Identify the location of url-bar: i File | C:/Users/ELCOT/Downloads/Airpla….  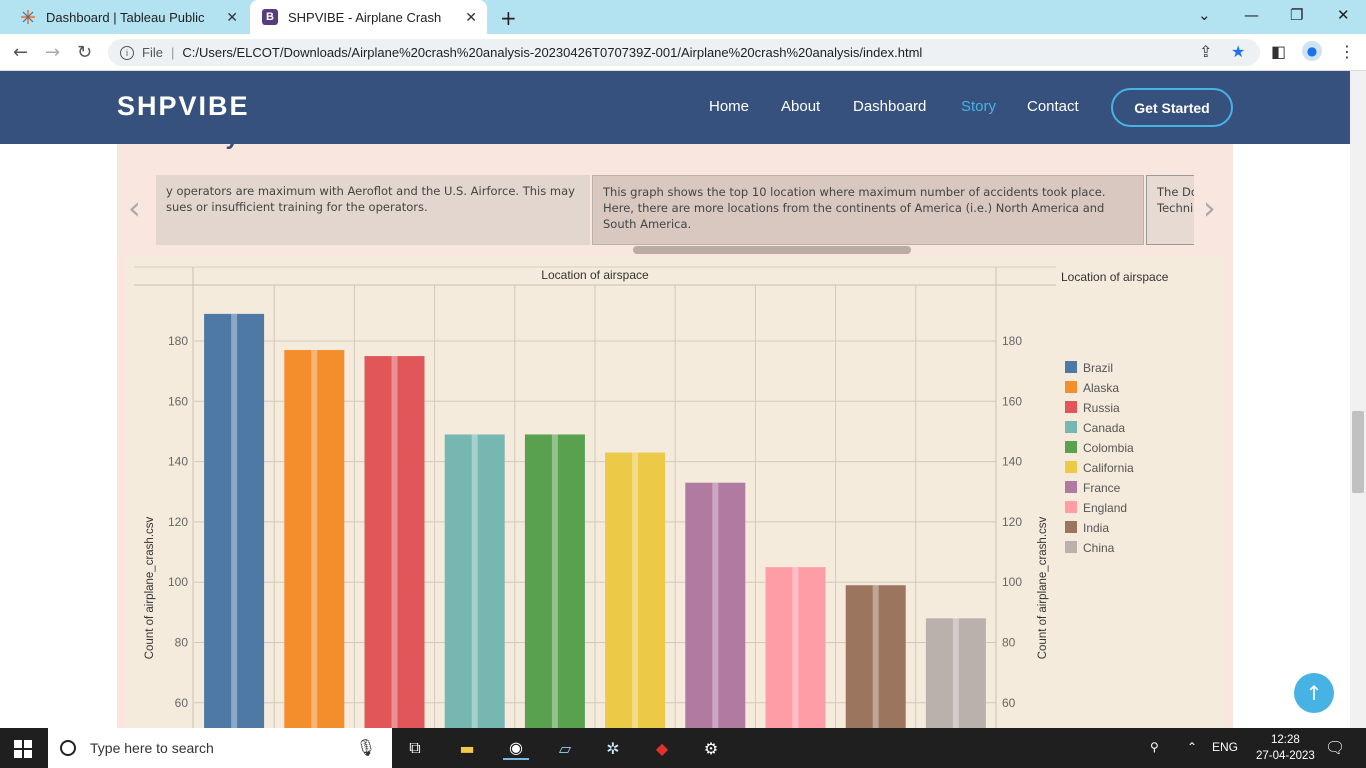
(684, 52).